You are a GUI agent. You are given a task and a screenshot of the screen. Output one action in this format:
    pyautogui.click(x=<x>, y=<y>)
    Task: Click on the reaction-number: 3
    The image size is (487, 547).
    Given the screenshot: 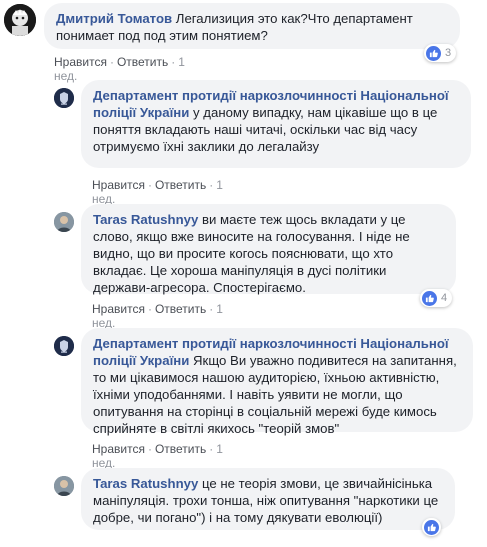 What is the action you would take?
    pyautogui.click(x=448, y=53)
    